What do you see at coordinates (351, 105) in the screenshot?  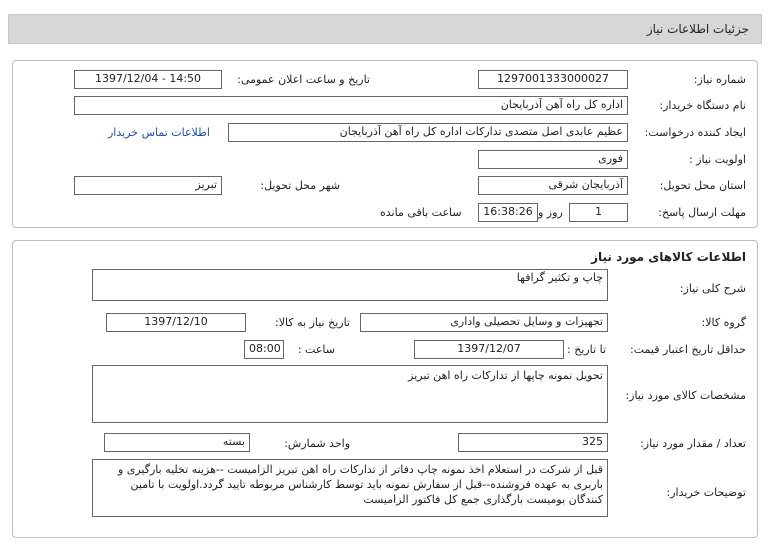 I see `buyer-org-field: اداره کل راه آهن آذربایجان` at bounding box center [351, 105].